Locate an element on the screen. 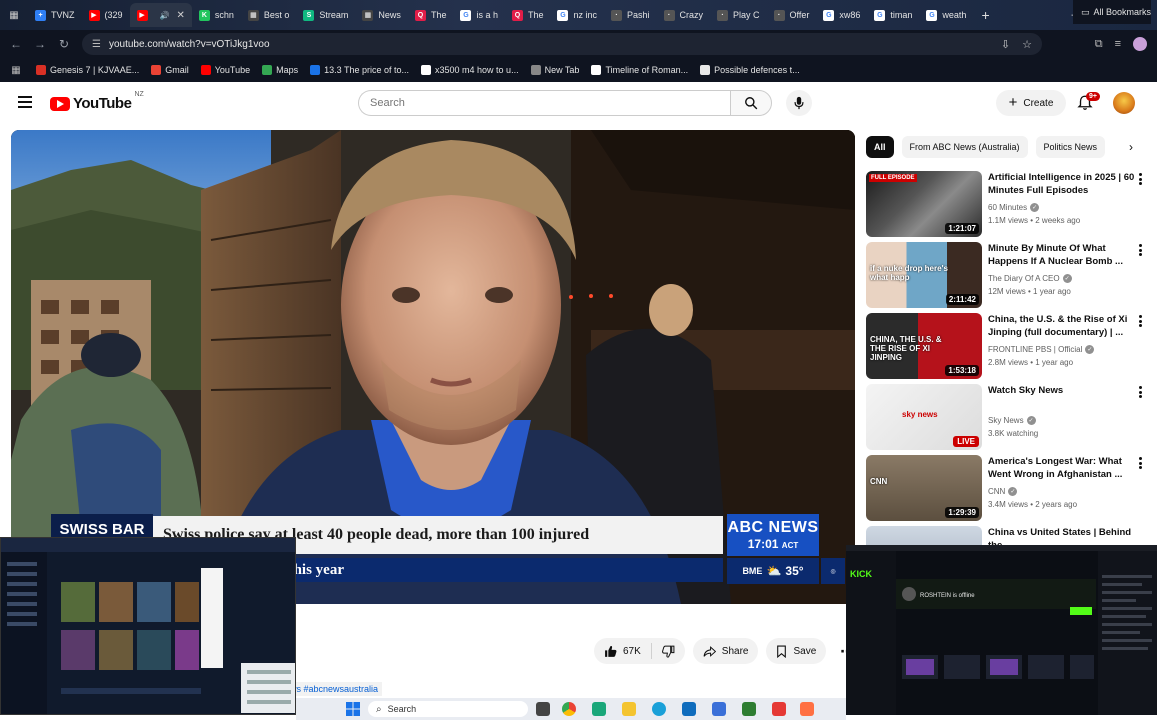  browser-tab: + TVNZ is located at coordinates (55, 15).